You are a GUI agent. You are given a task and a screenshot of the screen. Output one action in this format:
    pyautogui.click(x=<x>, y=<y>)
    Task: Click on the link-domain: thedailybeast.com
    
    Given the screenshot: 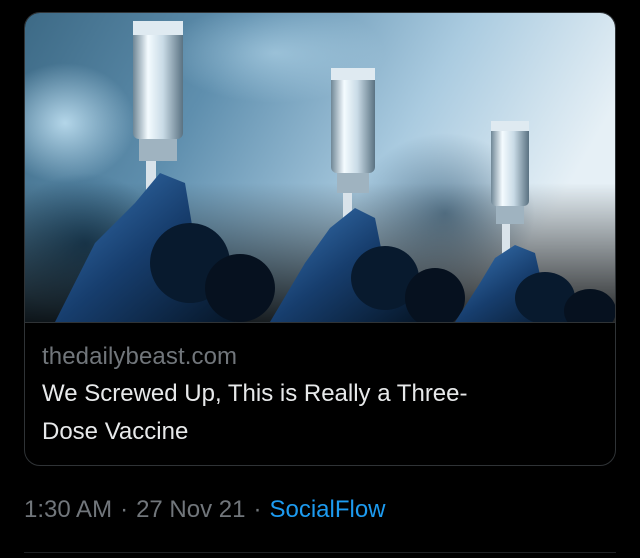 What is the action you would take?
    pyautogui.click(x=140, y=356)
    